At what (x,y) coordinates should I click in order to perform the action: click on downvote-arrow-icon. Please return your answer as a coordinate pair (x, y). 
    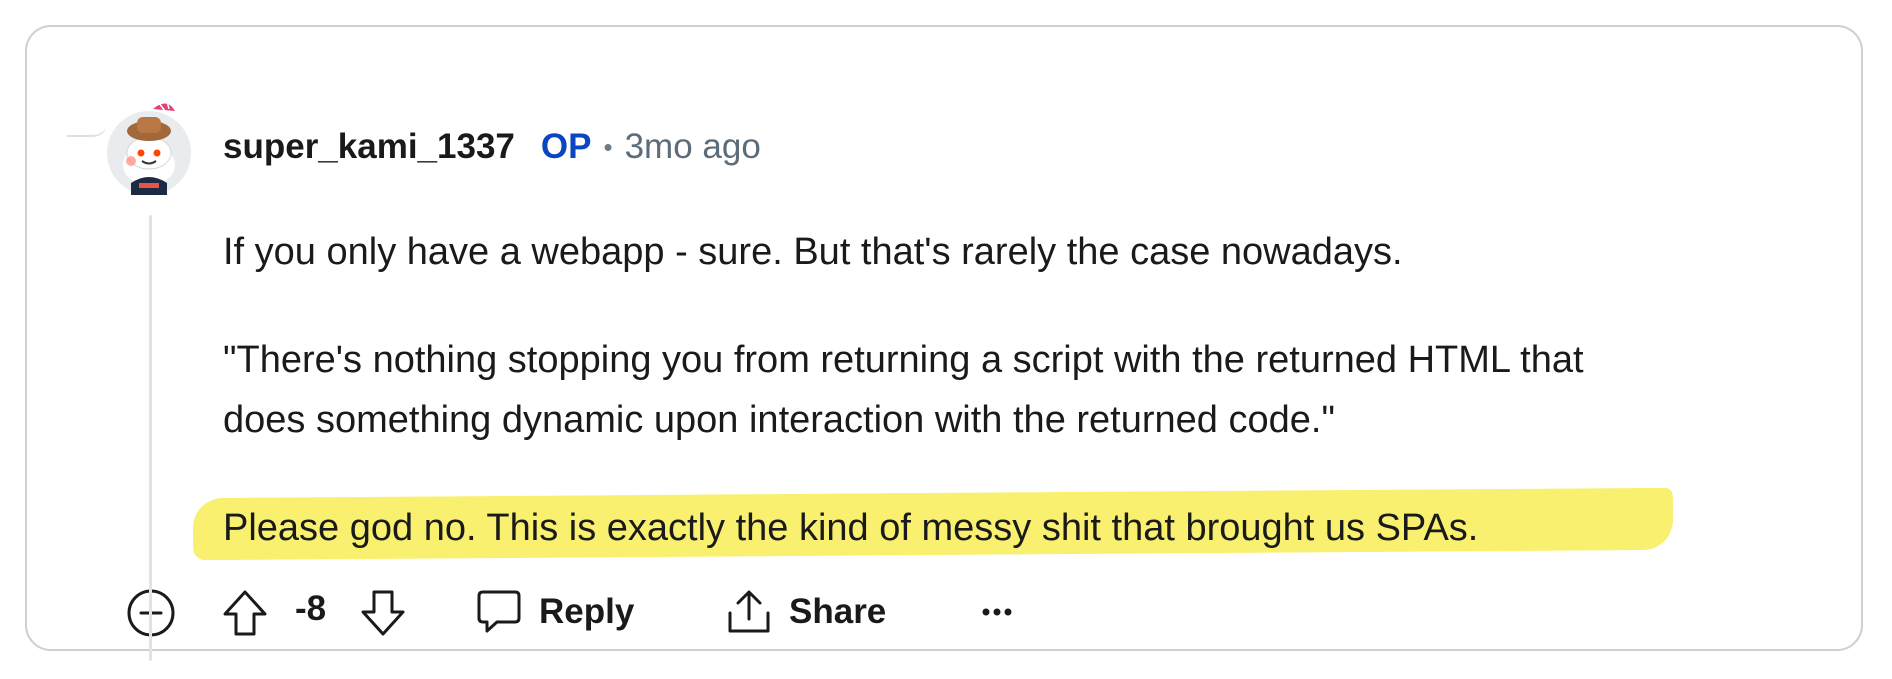
    Looking at the image, I should click on (383, 613).